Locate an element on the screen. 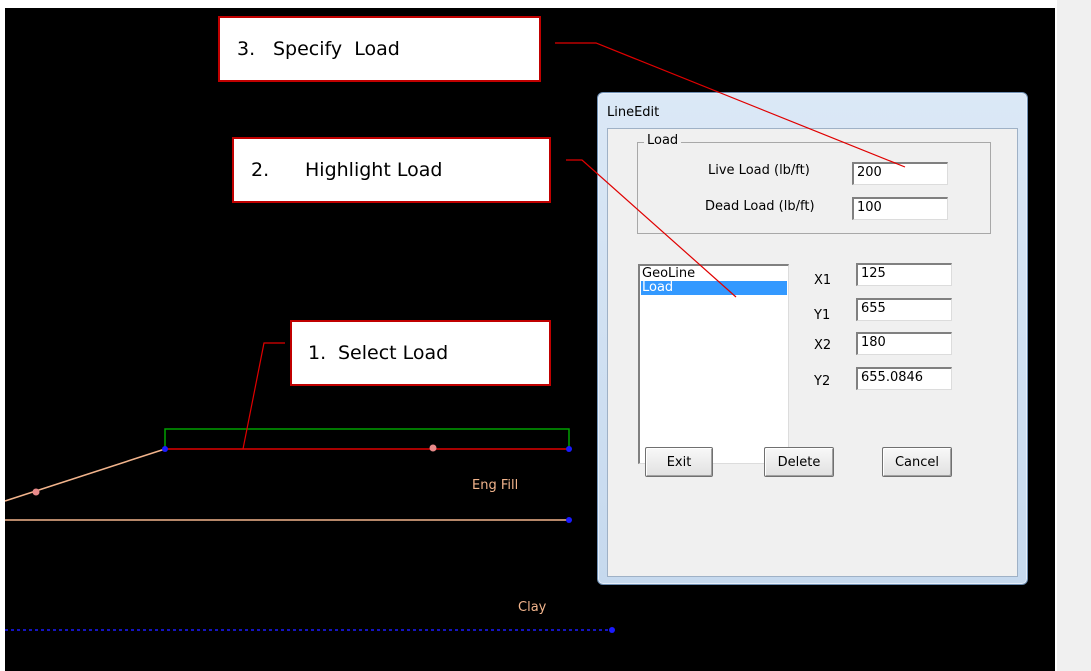  callout-number: 1. is located at coordinates (317, 353).